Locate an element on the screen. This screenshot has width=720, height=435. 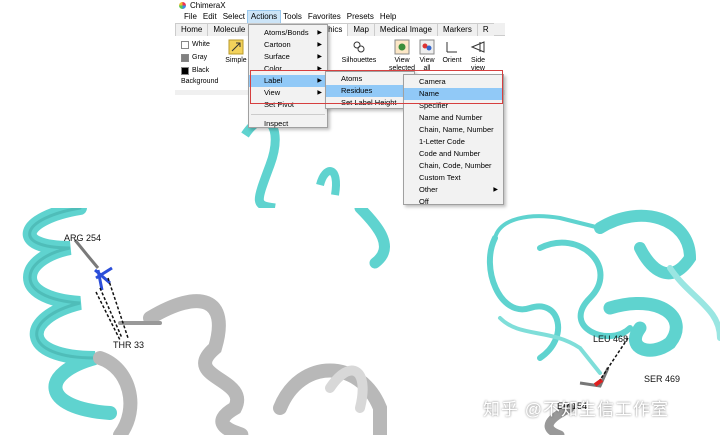
gray-label: Gray is located at coordinates (200, 57).